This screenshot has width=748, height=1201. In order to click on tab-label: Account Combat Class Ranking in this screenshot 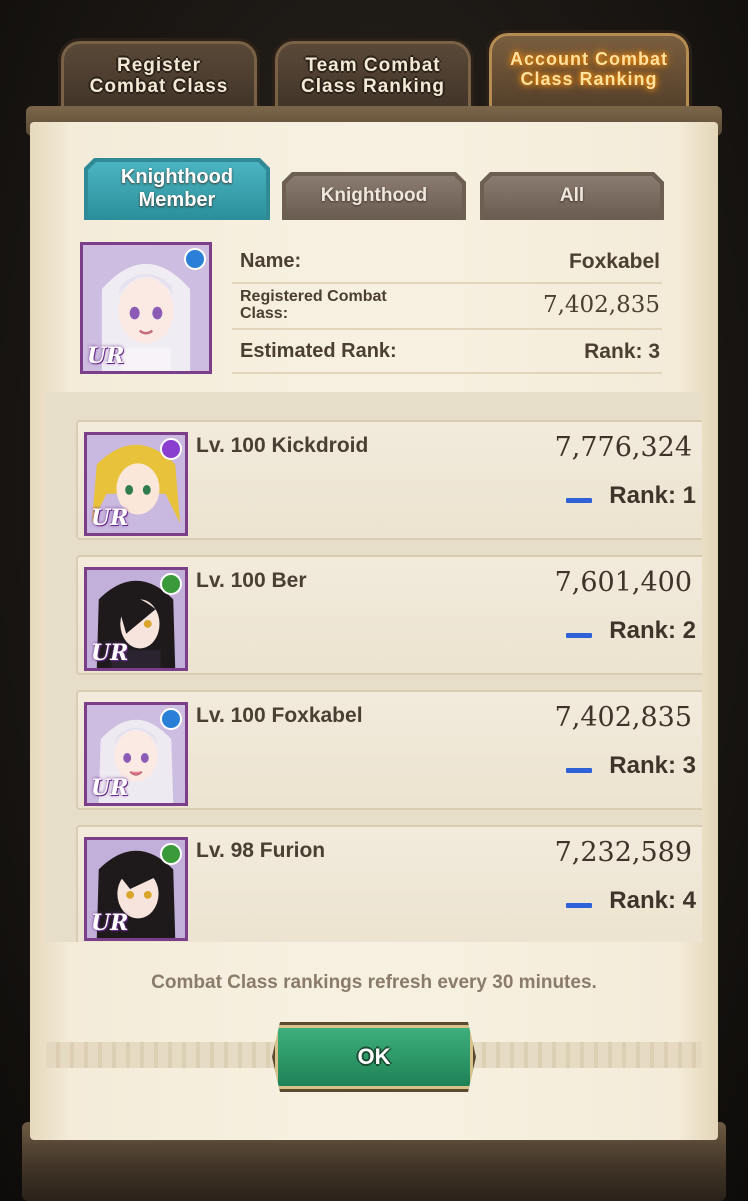, I will do `click(589, 69)`.